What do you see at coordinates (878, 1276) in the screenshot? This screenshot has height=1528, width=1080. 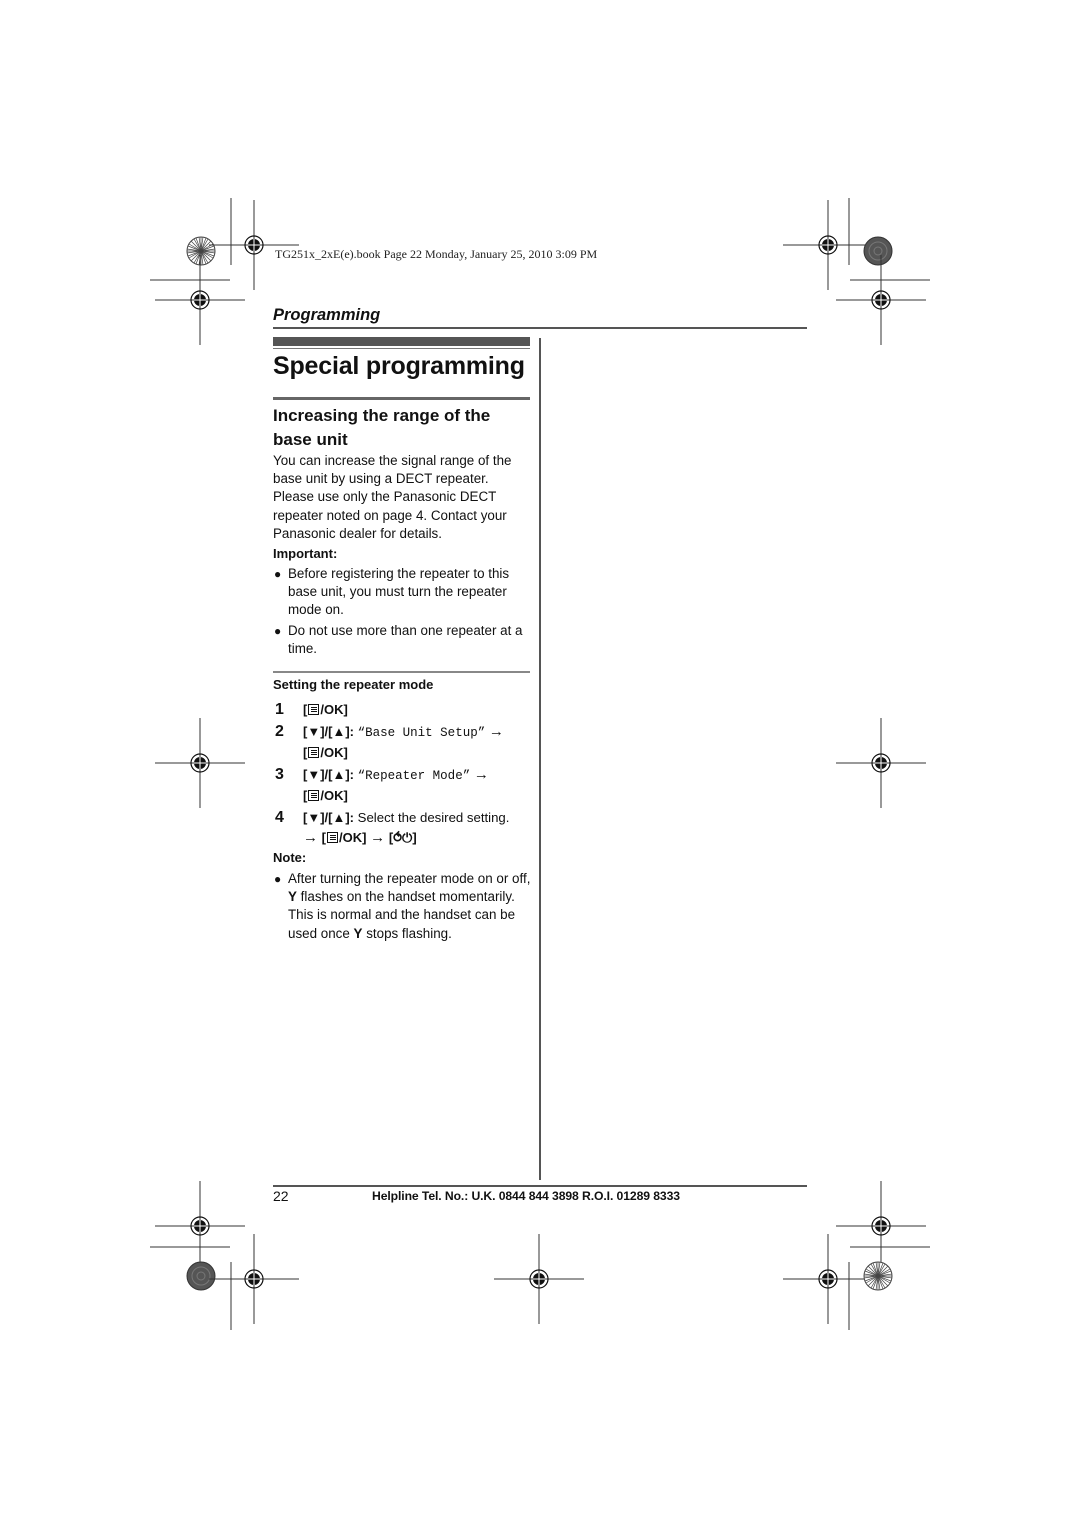 I see `color-bar-starburst-bottom-right` at bounding box center [878, 1276].